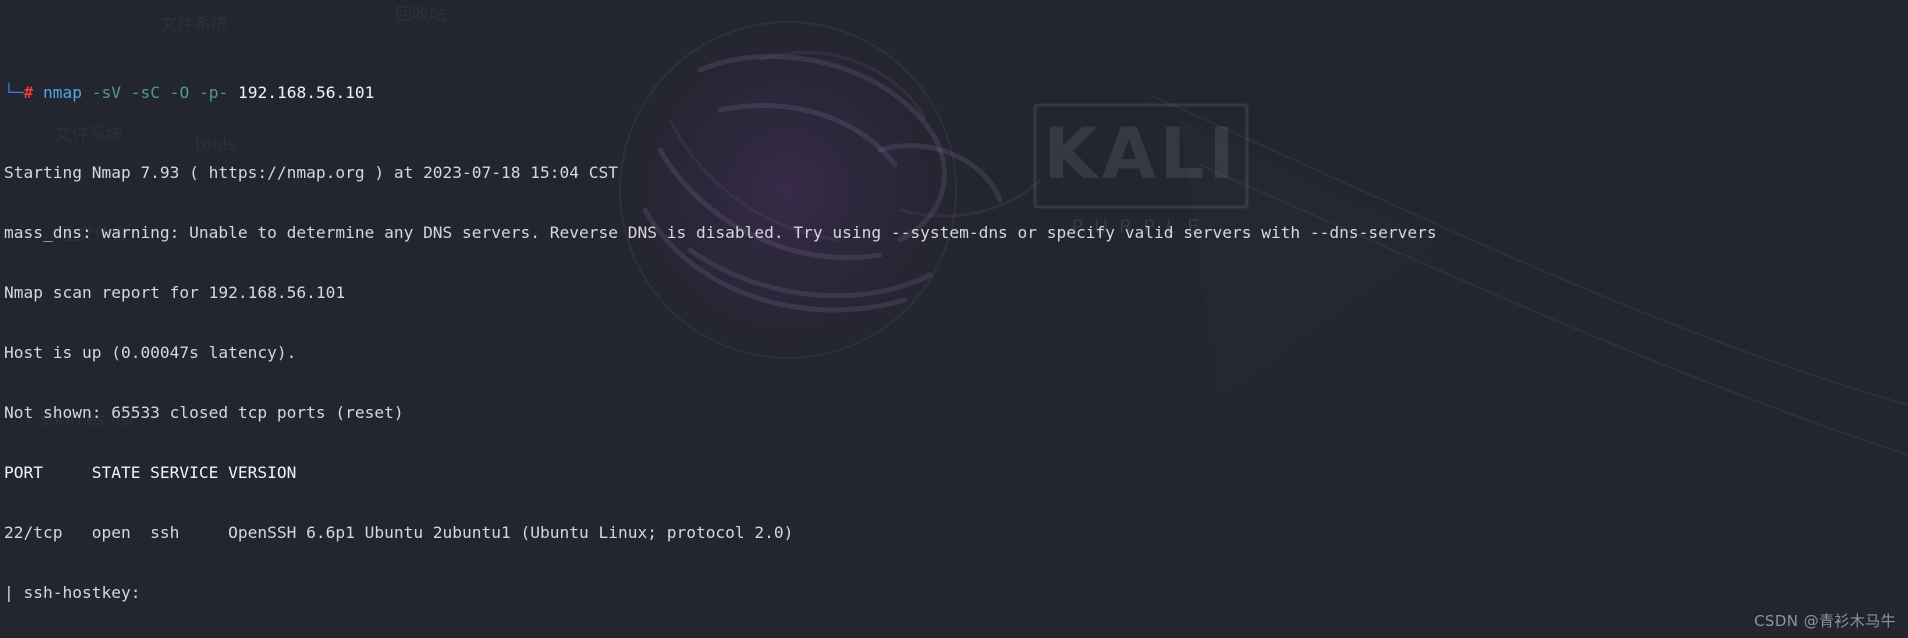 This screenshot has height=638, width=1908. Describe the element at coordinates (28, 92) in the screenshot. I see `prompt-root-symbol: #` at that location.